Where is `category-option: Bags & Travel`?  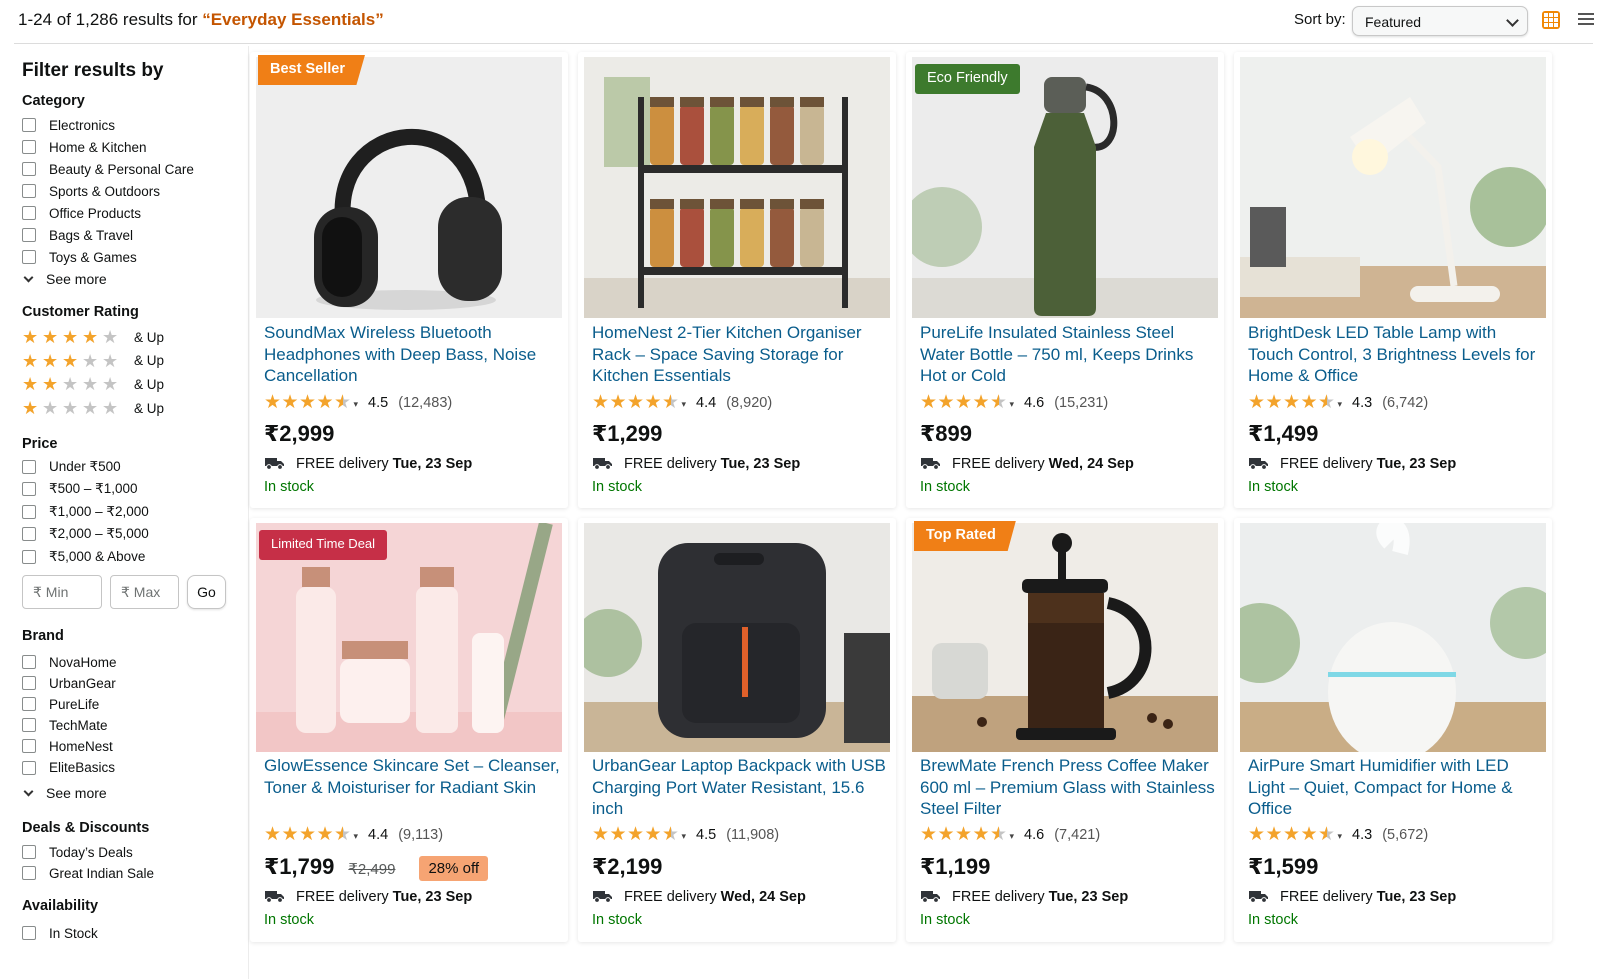
category-option: Bags & Travel is located at coordinates (77, 235).